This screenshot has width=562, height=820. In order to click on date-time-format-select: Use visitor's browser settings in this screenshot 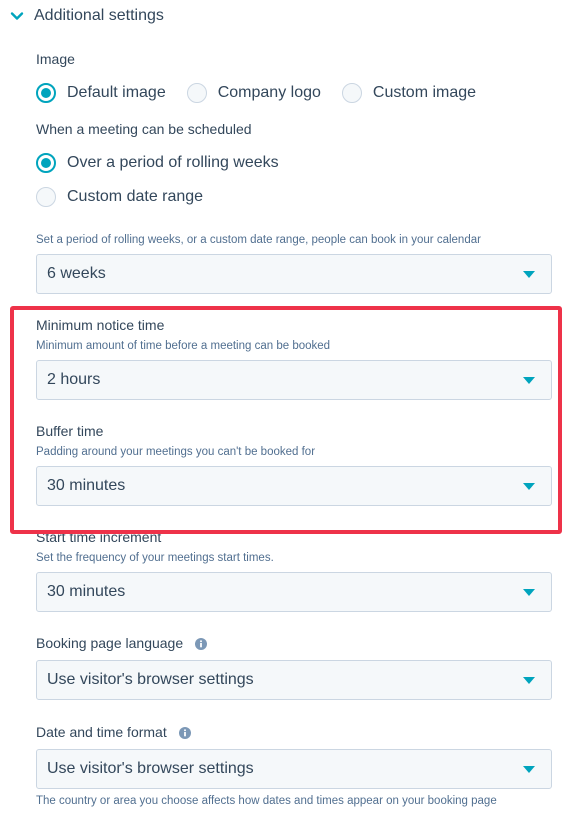, I will do `click(294, 769)`.